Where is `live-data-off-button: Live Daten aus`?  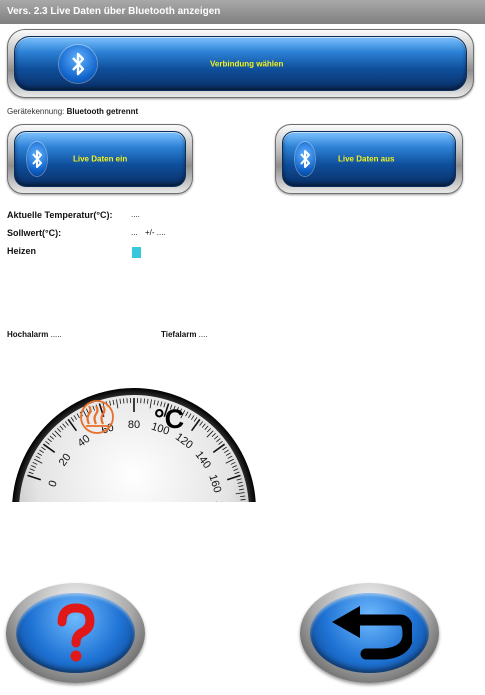
live-data-off-button: Live Daten aus is located at coordinates (369, 159).